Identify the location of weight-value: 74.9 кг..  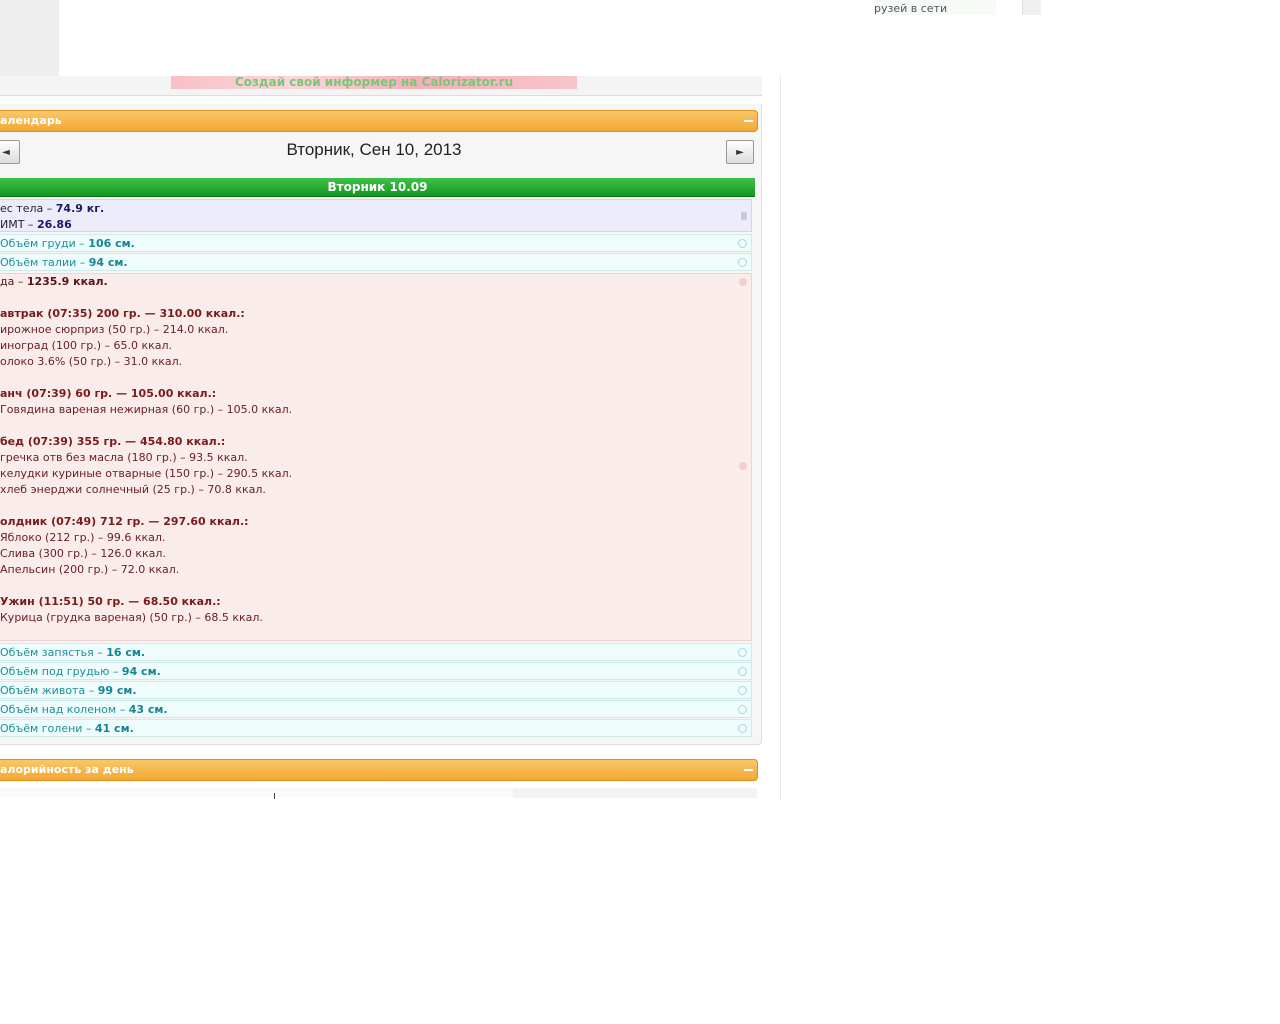
(80, 208).